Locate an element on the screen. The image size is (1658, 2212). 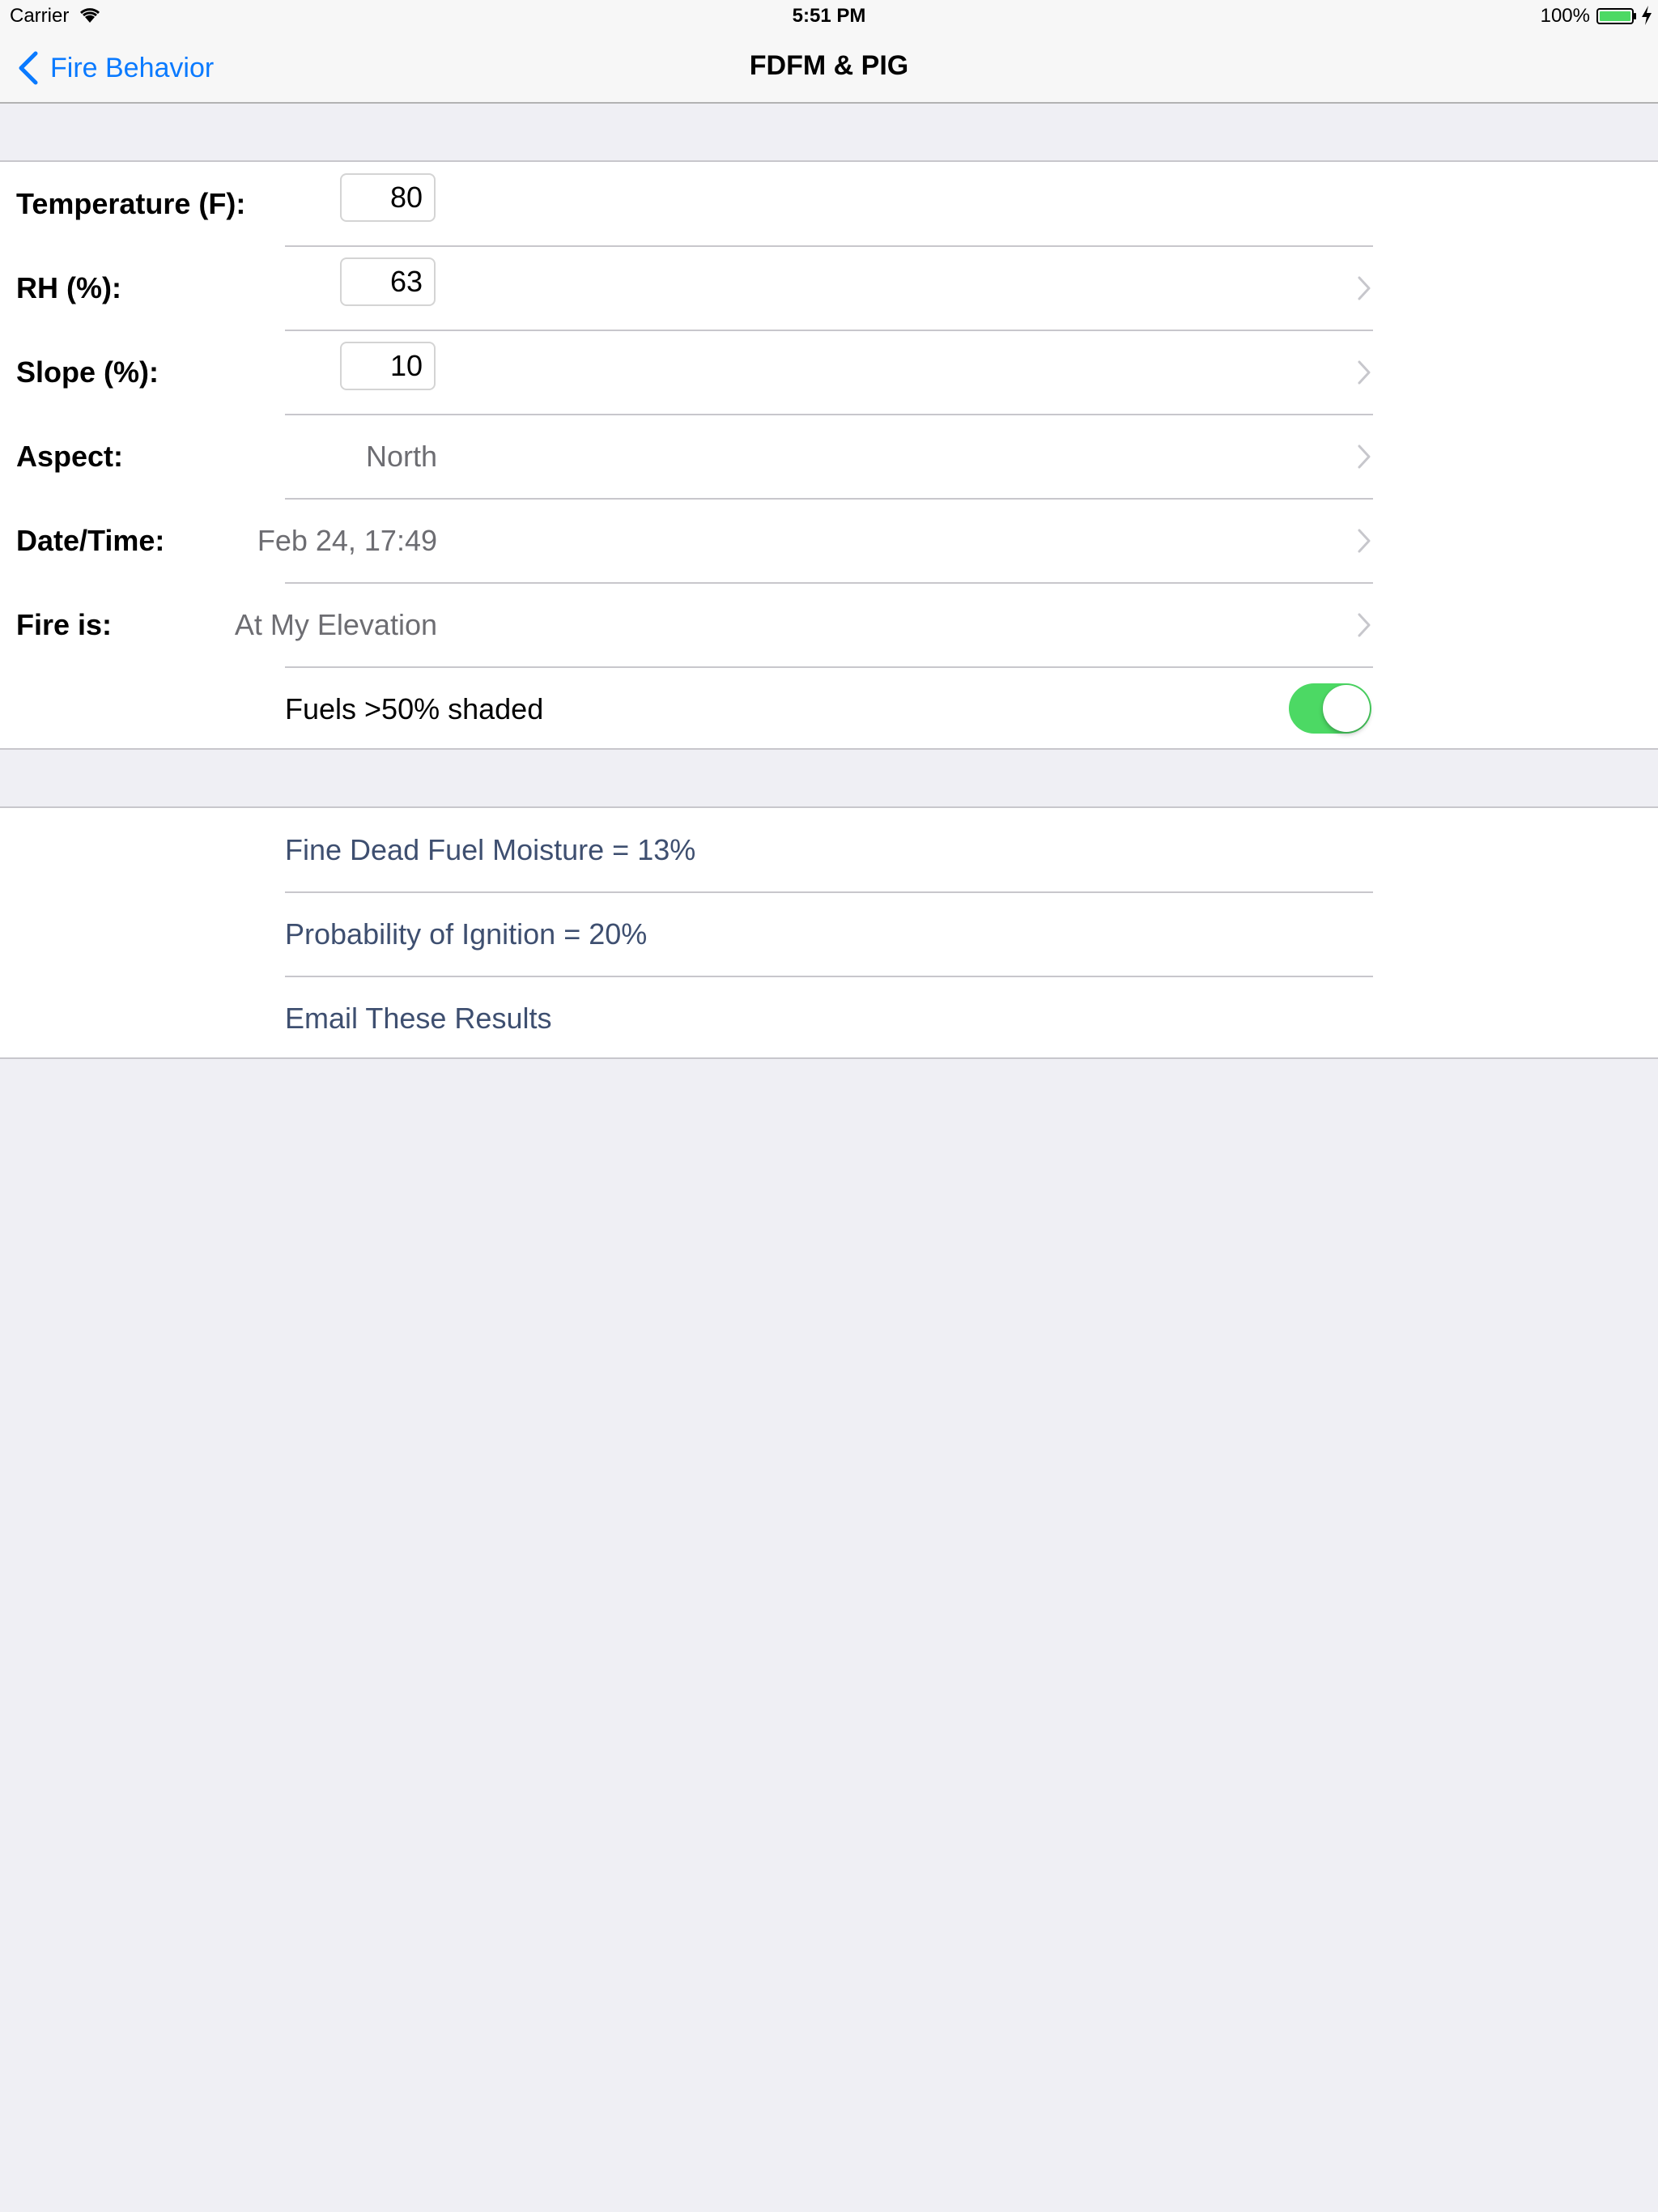
aspect-value: North is located at coordinates (401, 456).